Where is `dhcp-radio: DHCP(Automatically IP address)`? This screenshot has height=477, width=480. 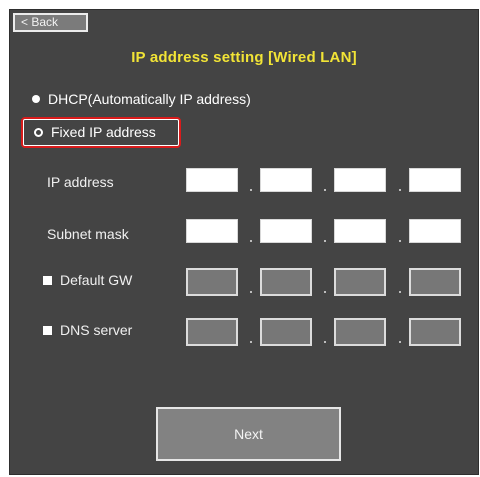 dhcp-radio: DHCP(Automatically IP address) is located at coordinates (141, 99).